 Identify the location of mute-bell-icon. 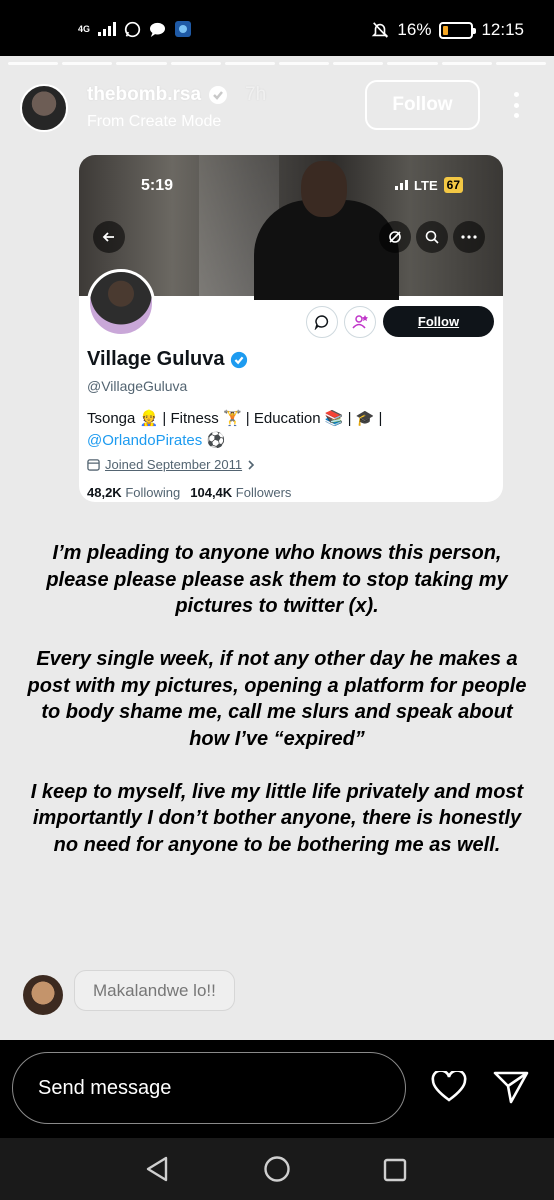
(380, 30).